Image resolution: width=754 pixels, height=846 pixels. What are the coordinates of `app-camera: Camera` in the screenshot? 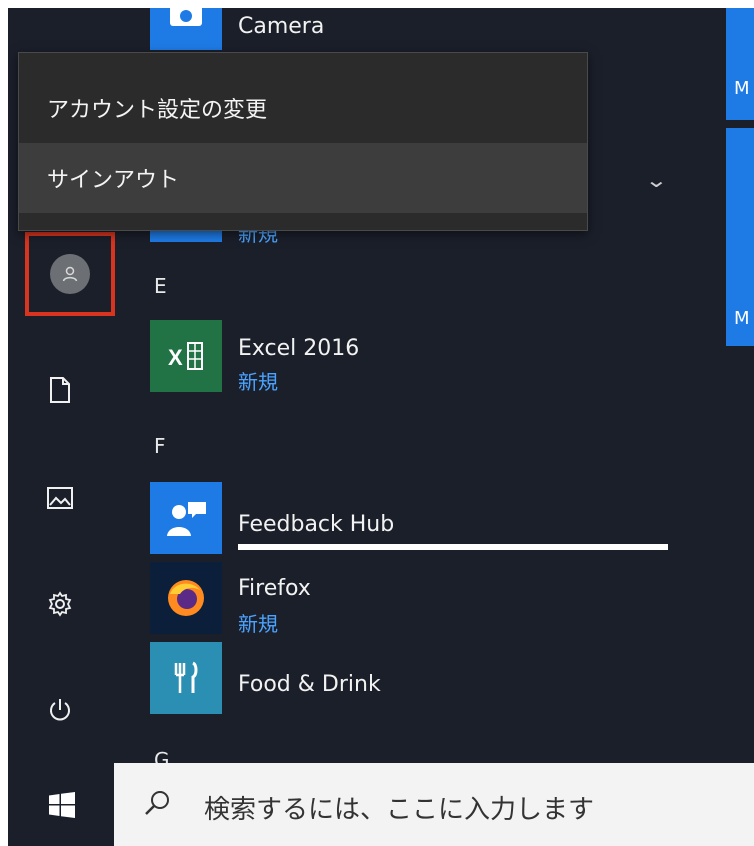 It's located at (428, 29).